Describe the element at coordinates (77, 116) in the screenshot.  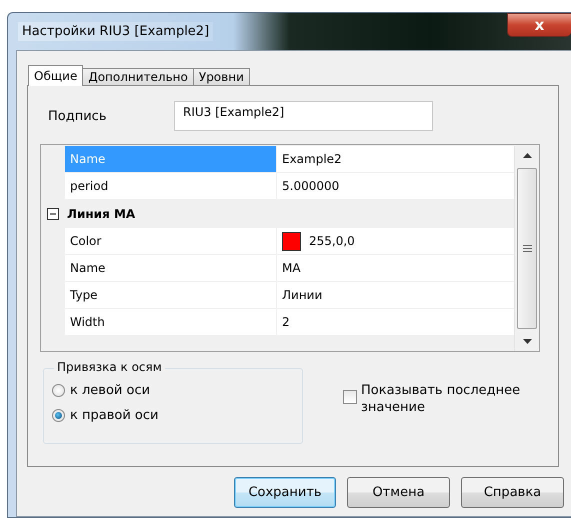
I see `field-label: Подпись` at that location.